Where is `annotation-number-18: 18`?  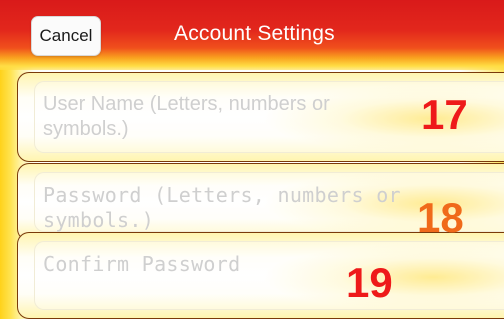 annotation-number-18: 18 is located at coordinates (440, 217).